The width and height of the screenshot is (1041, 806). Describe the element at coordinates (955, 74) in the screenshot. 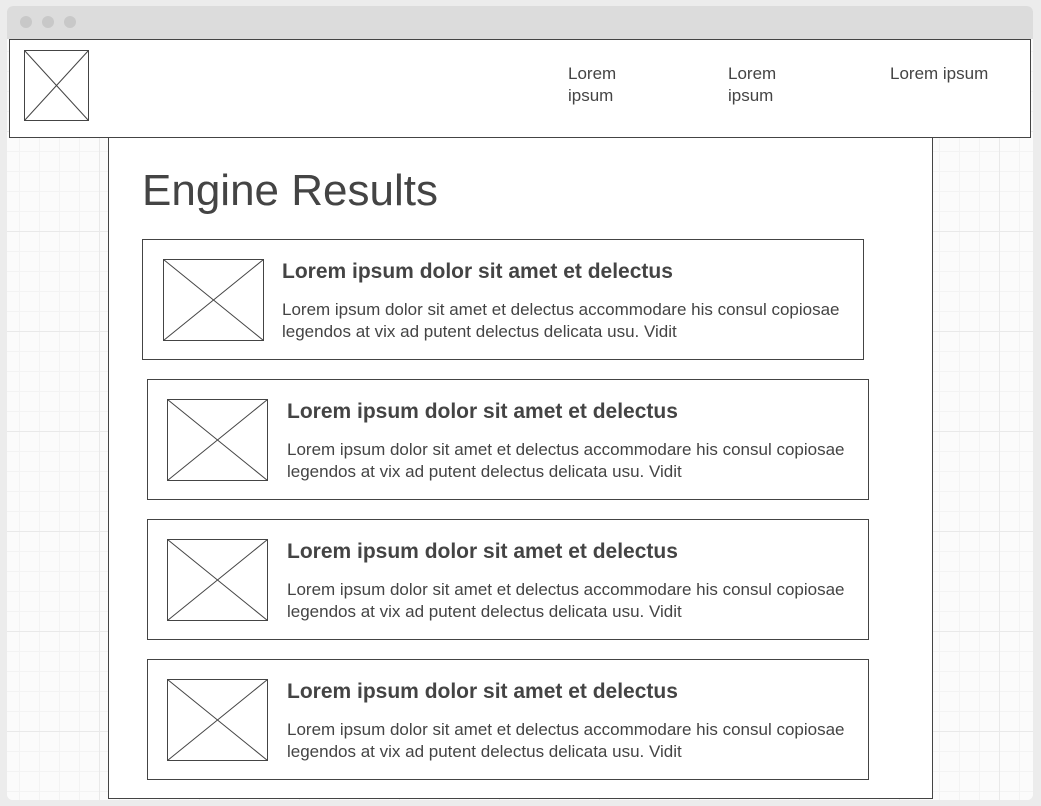

I see `nav-link-3: Lorem ipsum` at that location.